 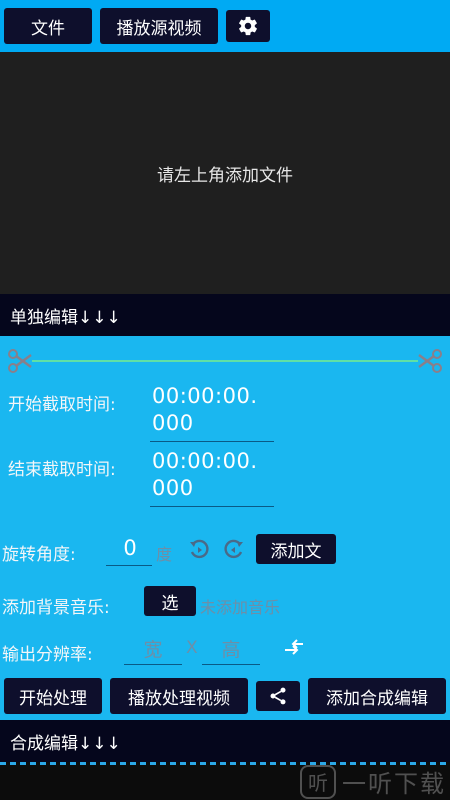 I want to click on music-status: 未添加音乐, so click(x=240, y=607).